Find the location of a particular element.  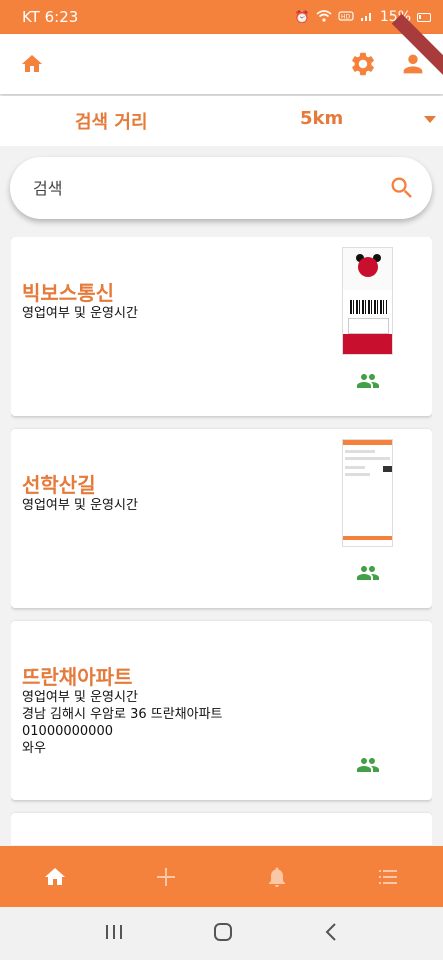

battery-icon is located at coordinates (424, 17).